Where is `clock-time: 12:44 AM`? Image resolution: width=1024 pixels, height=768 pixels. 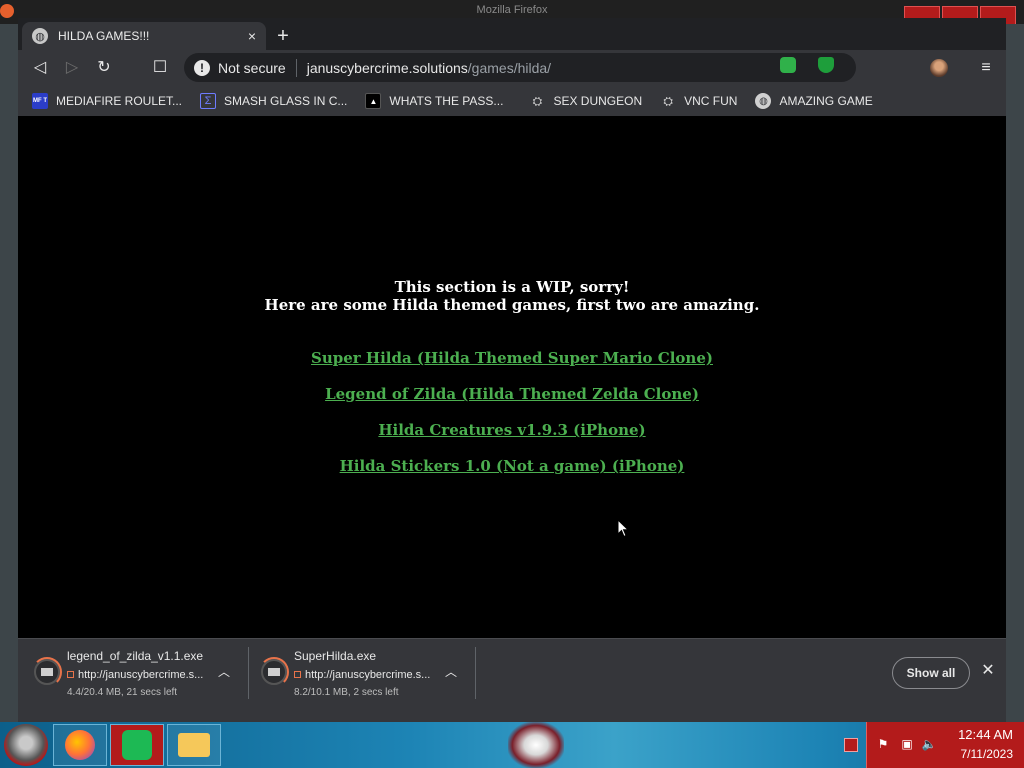 clock-time: 12:44 AM is located at coordinates (983, 734).